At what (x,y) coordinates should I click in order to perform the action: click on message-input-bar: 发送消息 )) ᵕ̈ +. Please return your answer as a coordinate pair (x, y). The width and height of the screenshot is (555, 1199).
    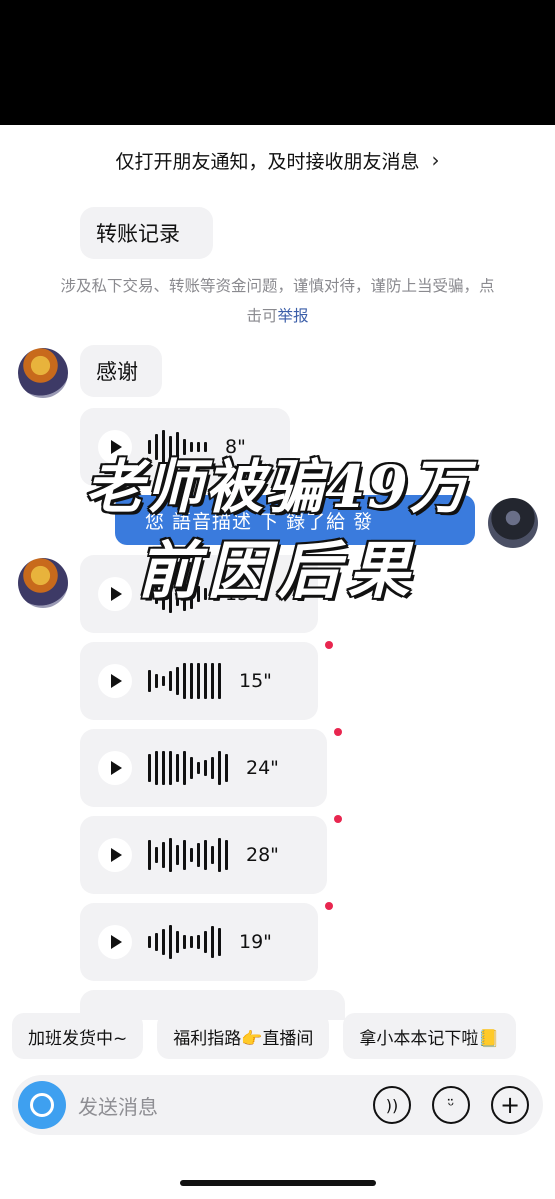
    Looking at the image, I should click on (277, 1105).